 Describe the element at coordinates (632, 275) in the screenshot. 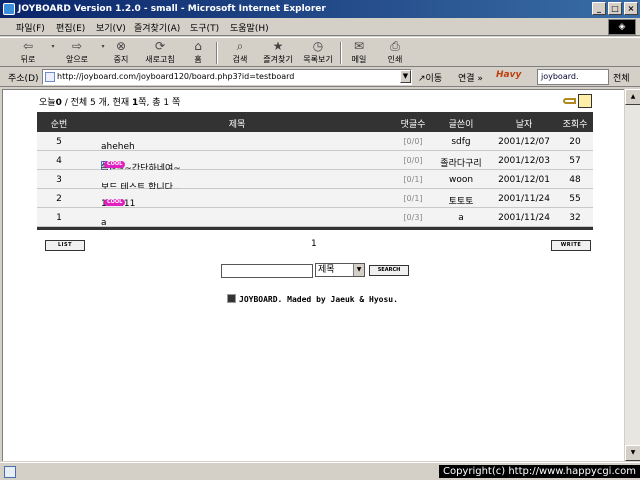

I see `vertical-scrollbar: ▲ ▼` at that location.